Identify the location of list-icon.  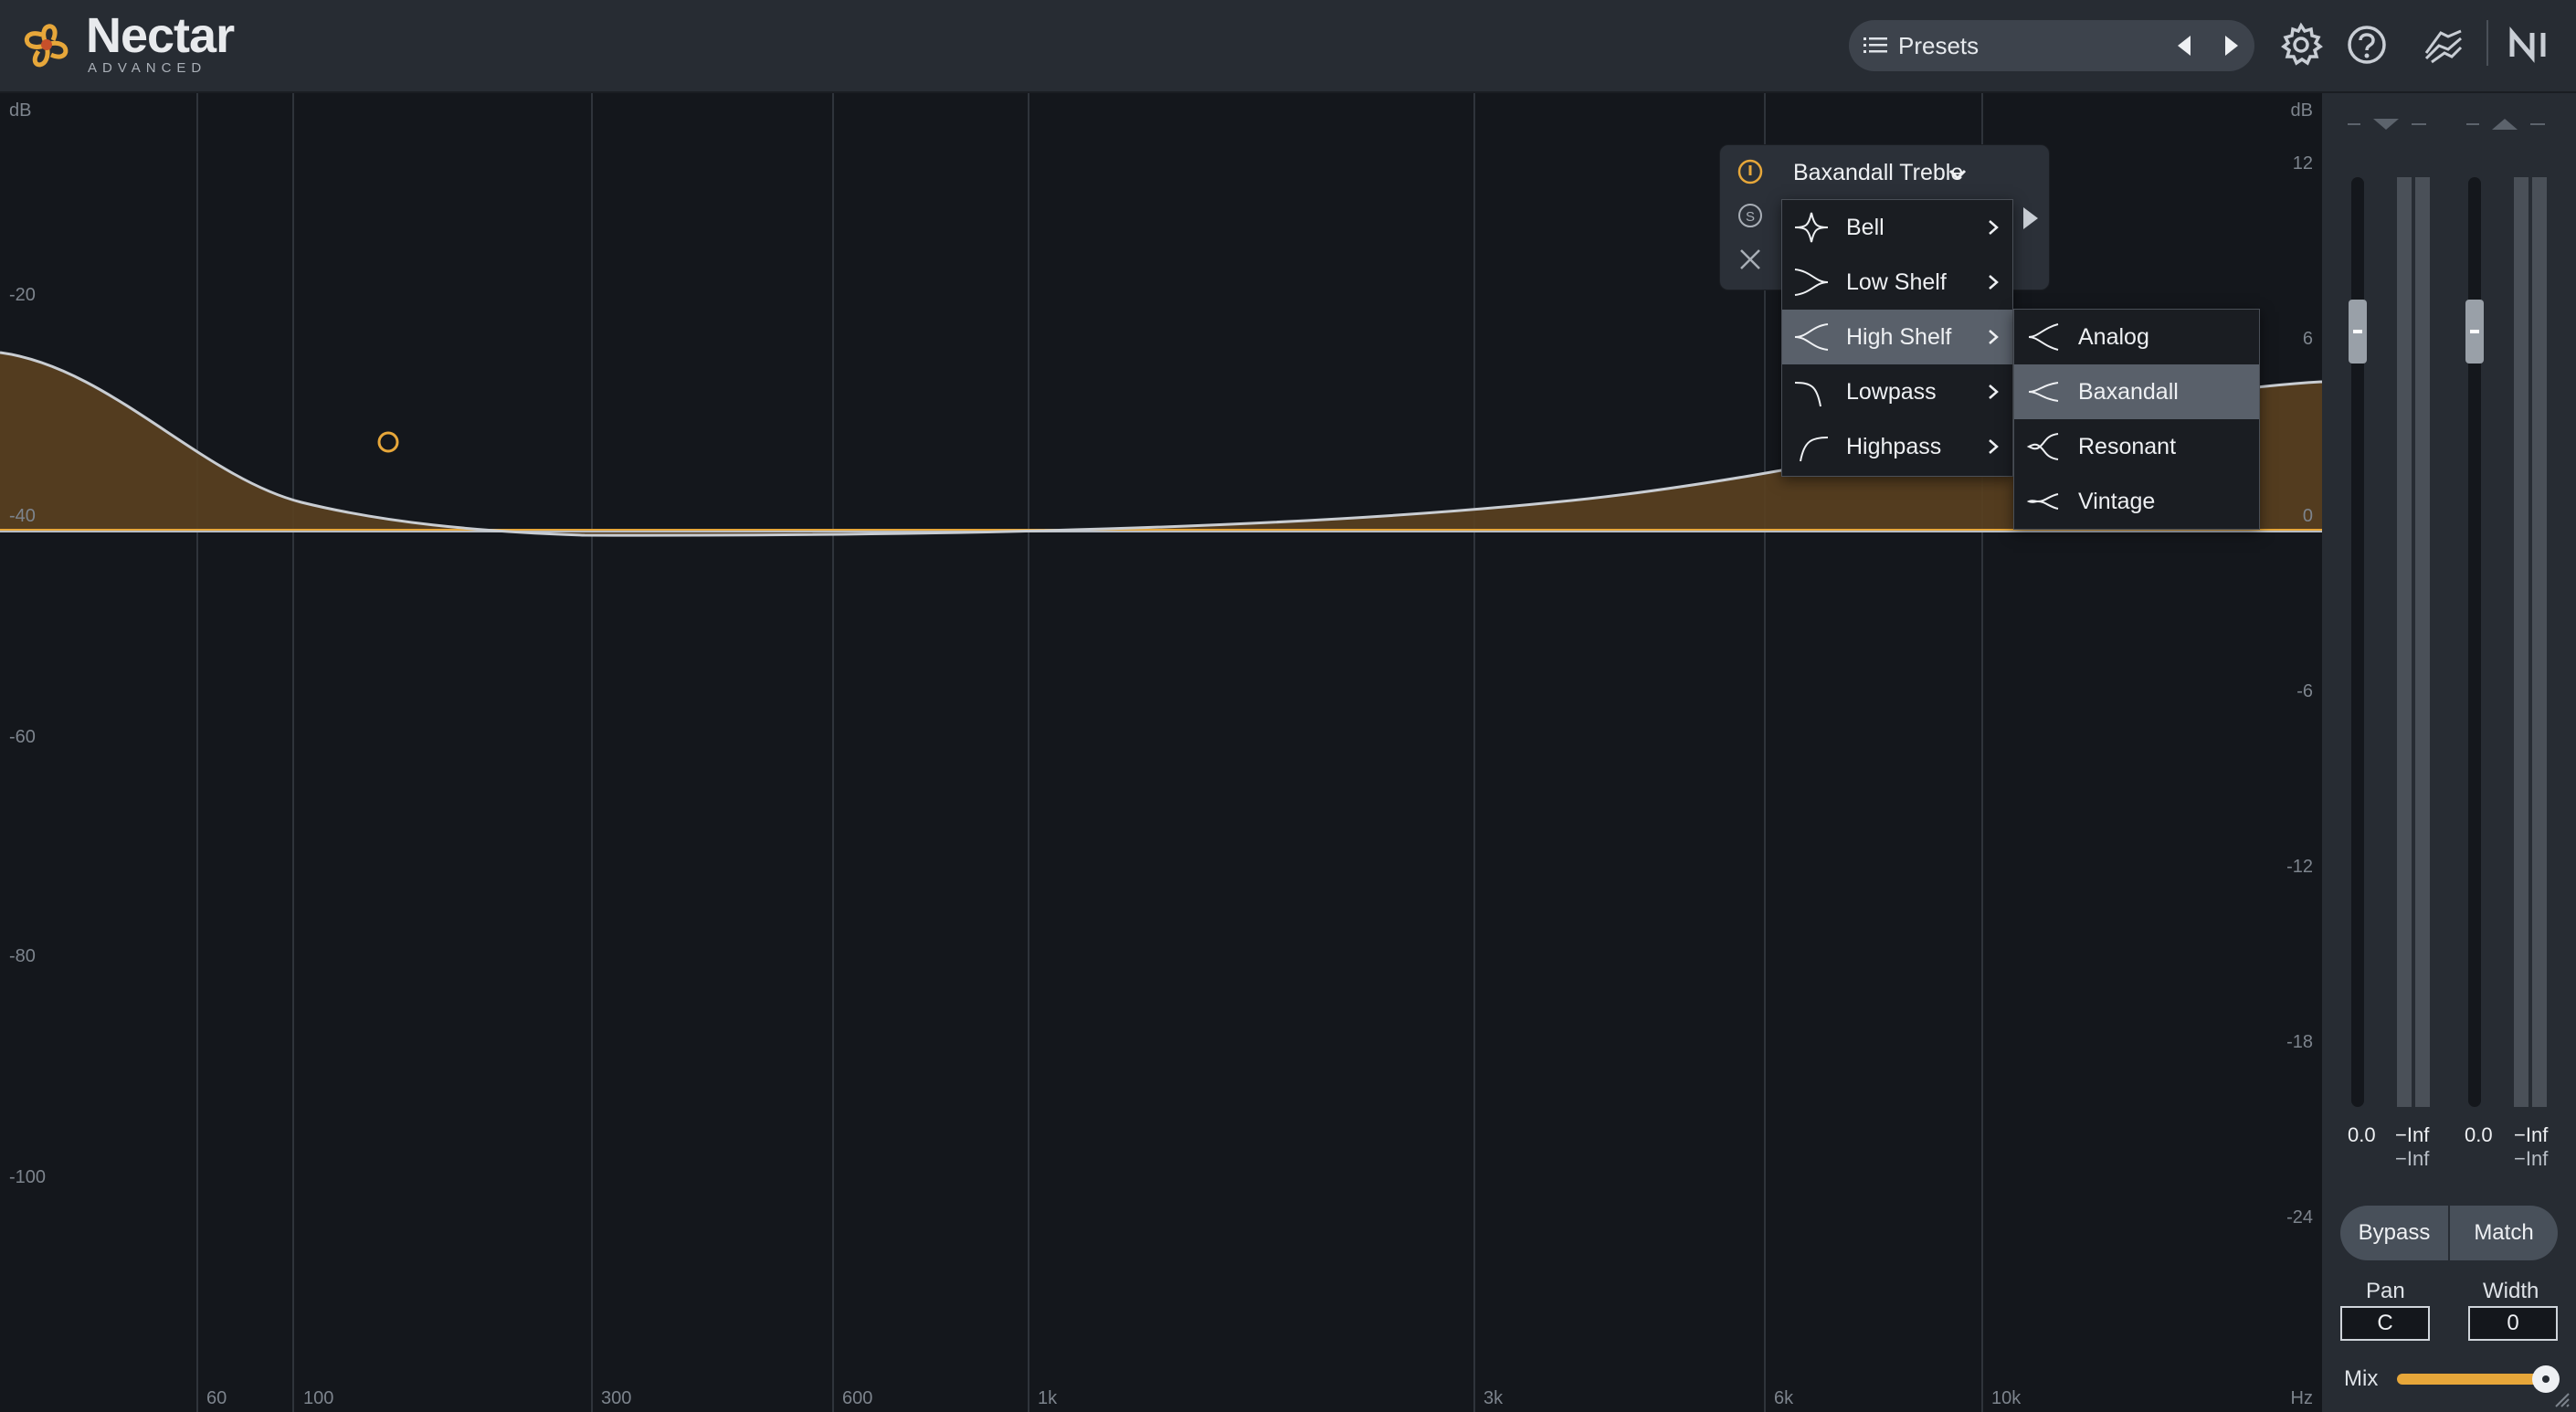
(1875, 45).